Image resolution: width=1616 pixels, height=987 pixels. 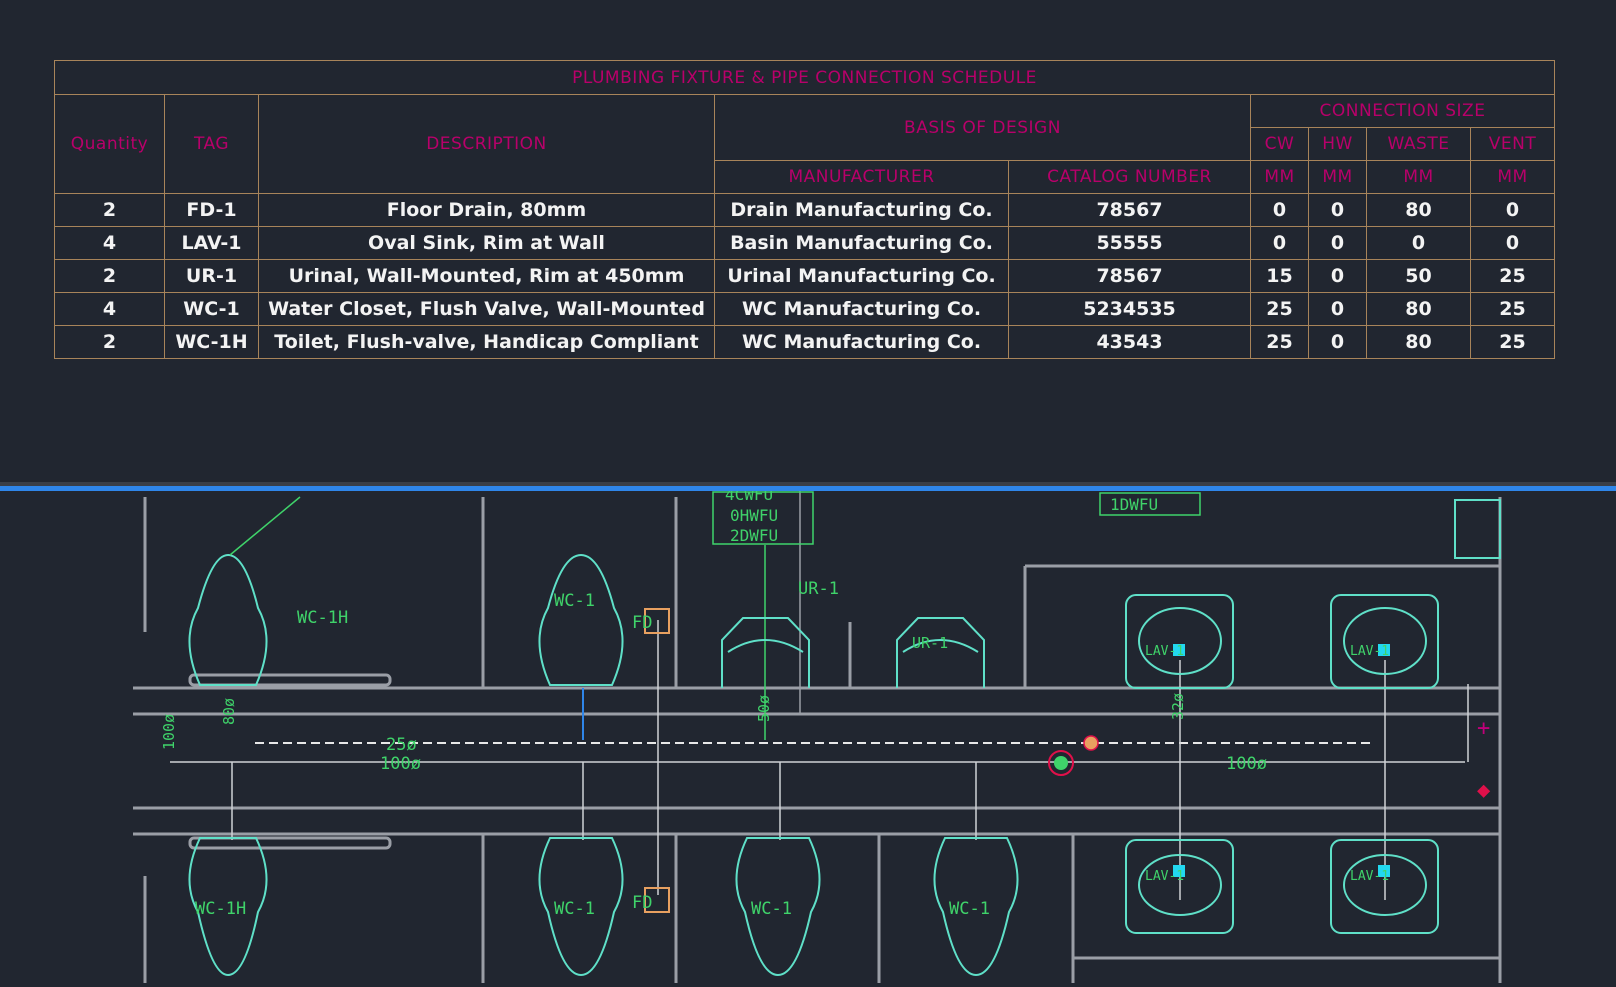 I want to click on catalog-cell: 5234535, so click(x=1129, y=309).